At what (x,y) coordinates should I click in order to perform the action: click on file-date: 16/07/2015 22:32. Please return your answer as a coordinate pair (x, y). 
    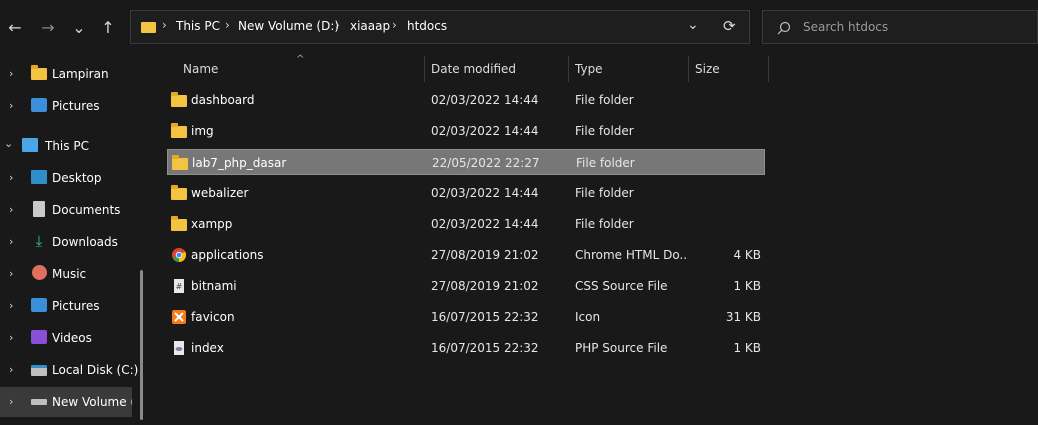
    Looking at the image, I should click on (485, 348).